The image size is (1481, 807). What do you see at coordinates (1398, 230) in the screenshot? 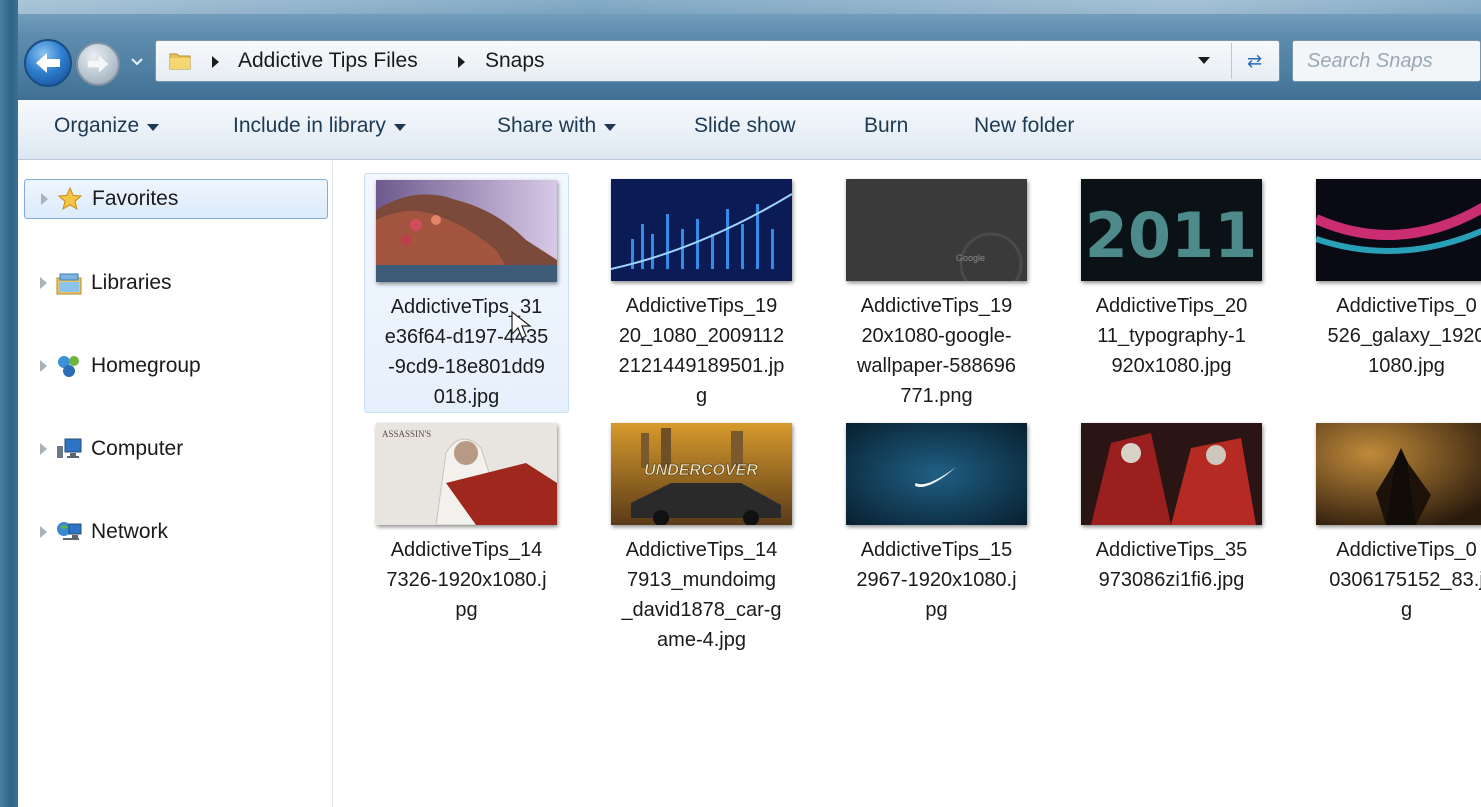
I see `thumbnail-galaxy` at bounding box center [1398, 230].